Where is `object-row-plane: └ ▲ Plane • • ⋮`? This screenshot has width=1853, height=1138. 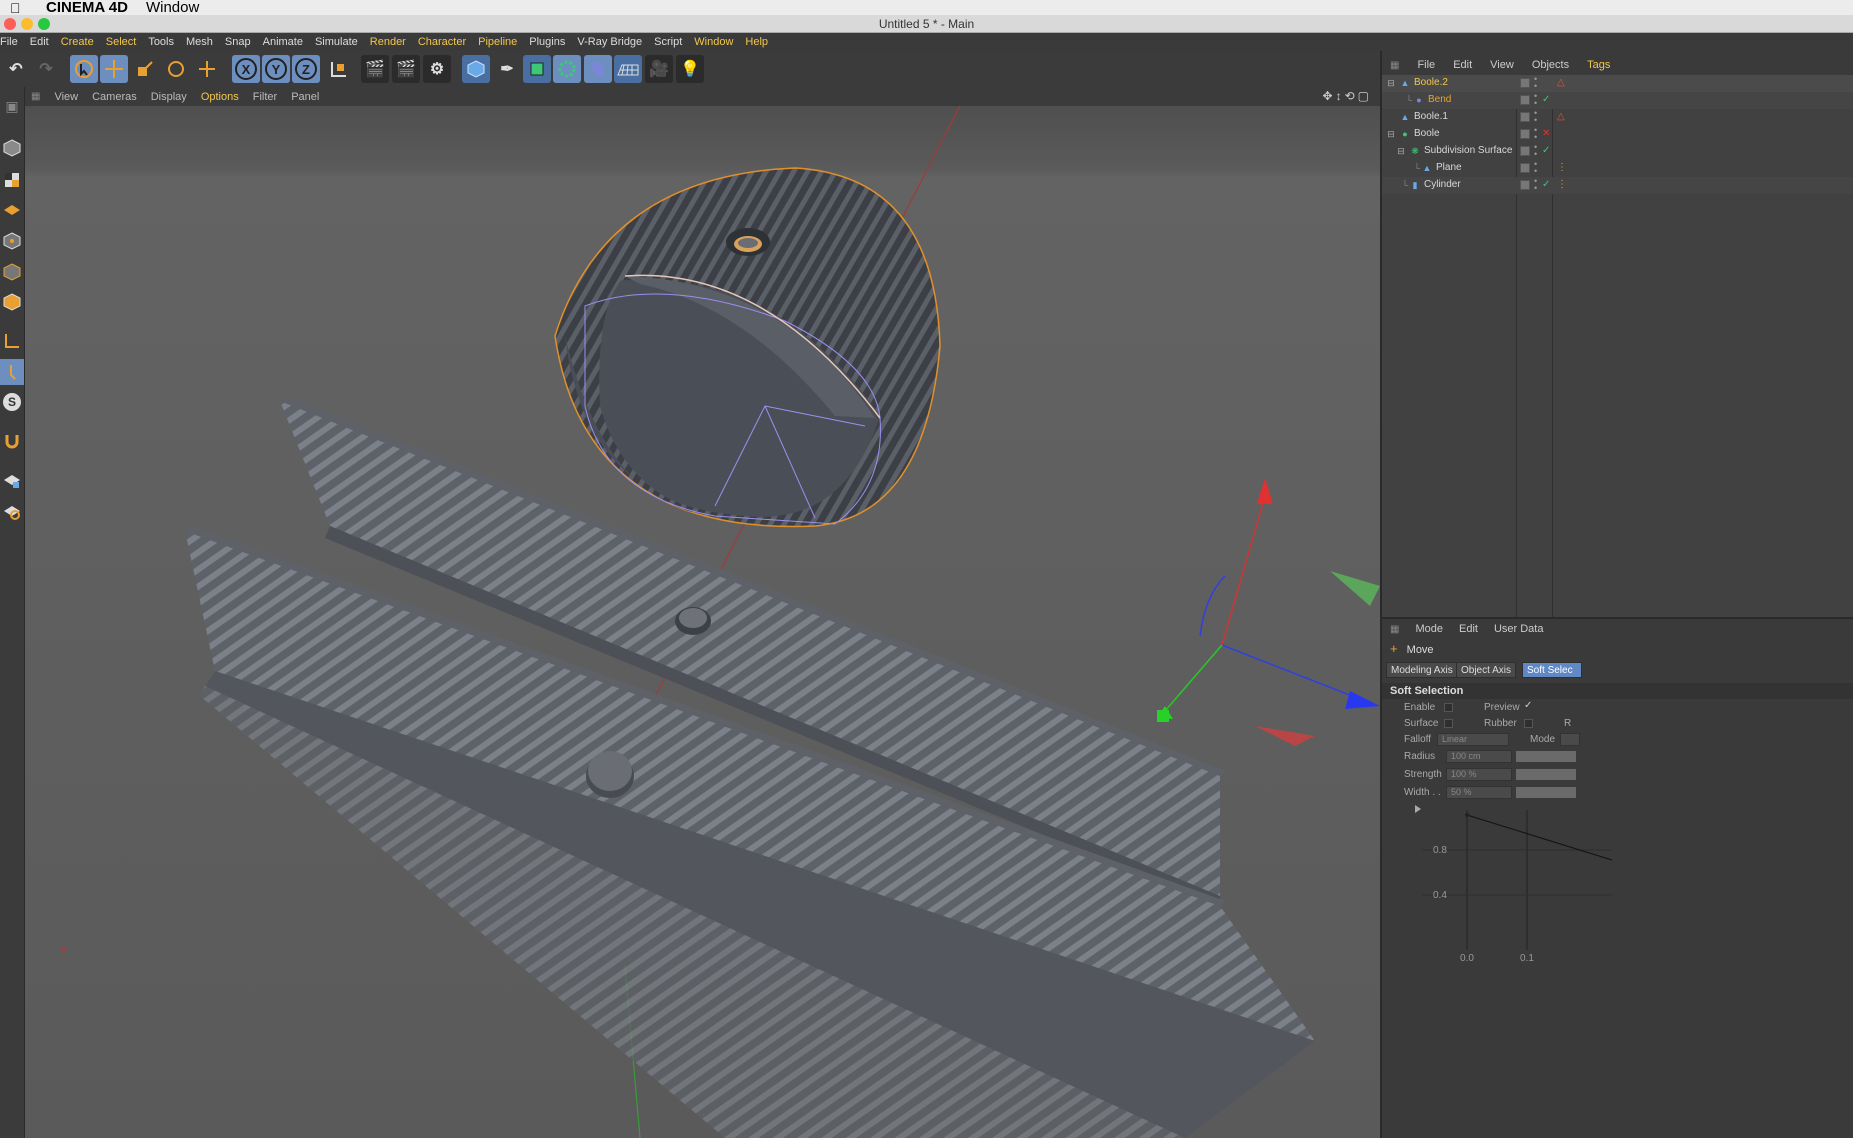
object-row-plane: └ ▲ Plane • • ⋮ is located at coordinates (1617, 168).